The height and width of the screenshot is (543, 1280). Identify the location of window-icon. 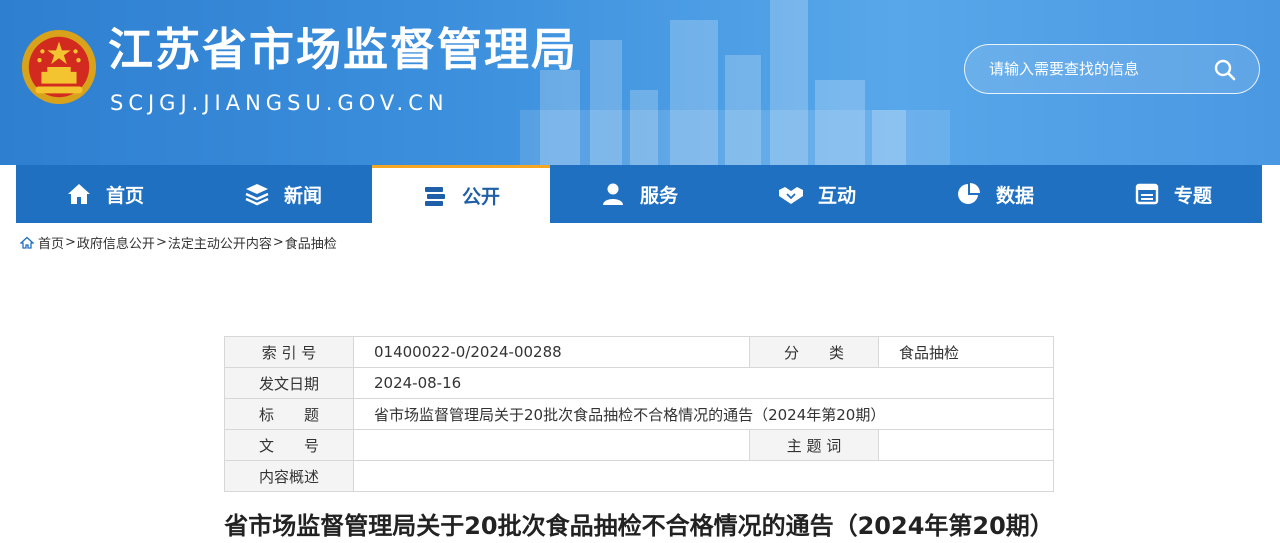
(1147, 194).